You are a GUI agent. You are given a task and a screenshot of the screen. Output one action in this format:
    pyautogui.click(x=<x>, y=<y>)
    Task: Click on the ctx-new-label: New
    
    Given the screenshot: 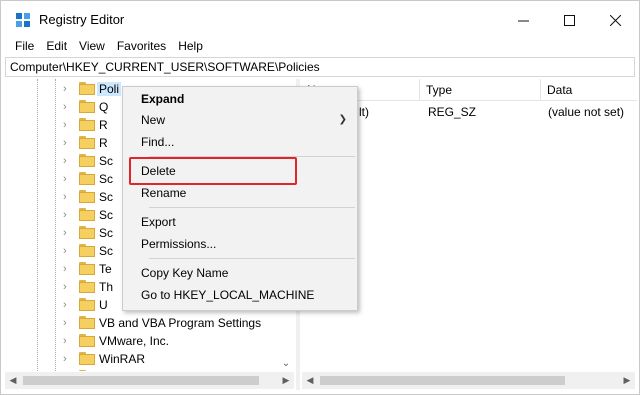 What is the action you would take?
    pyautogui.click(x=153, y=120)
    